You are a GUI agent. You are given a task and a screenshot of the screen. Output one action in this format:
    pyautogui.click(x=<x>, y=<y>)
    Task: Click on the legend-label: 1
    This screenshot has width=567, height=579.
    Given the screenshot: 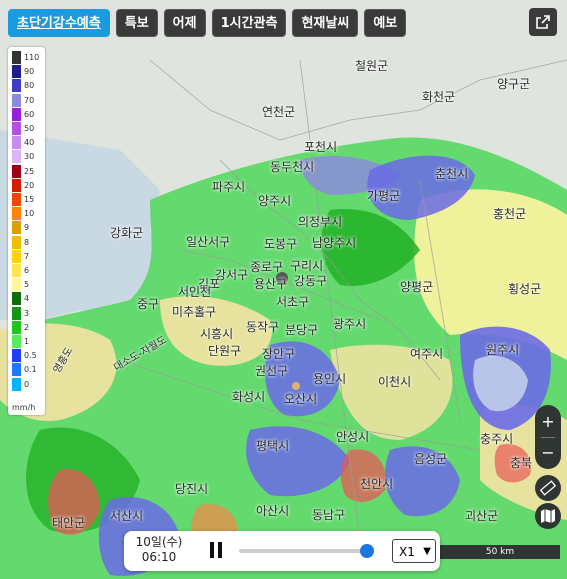 What is the action you would take?
    pyautogui.click(x=27, y=341)
    